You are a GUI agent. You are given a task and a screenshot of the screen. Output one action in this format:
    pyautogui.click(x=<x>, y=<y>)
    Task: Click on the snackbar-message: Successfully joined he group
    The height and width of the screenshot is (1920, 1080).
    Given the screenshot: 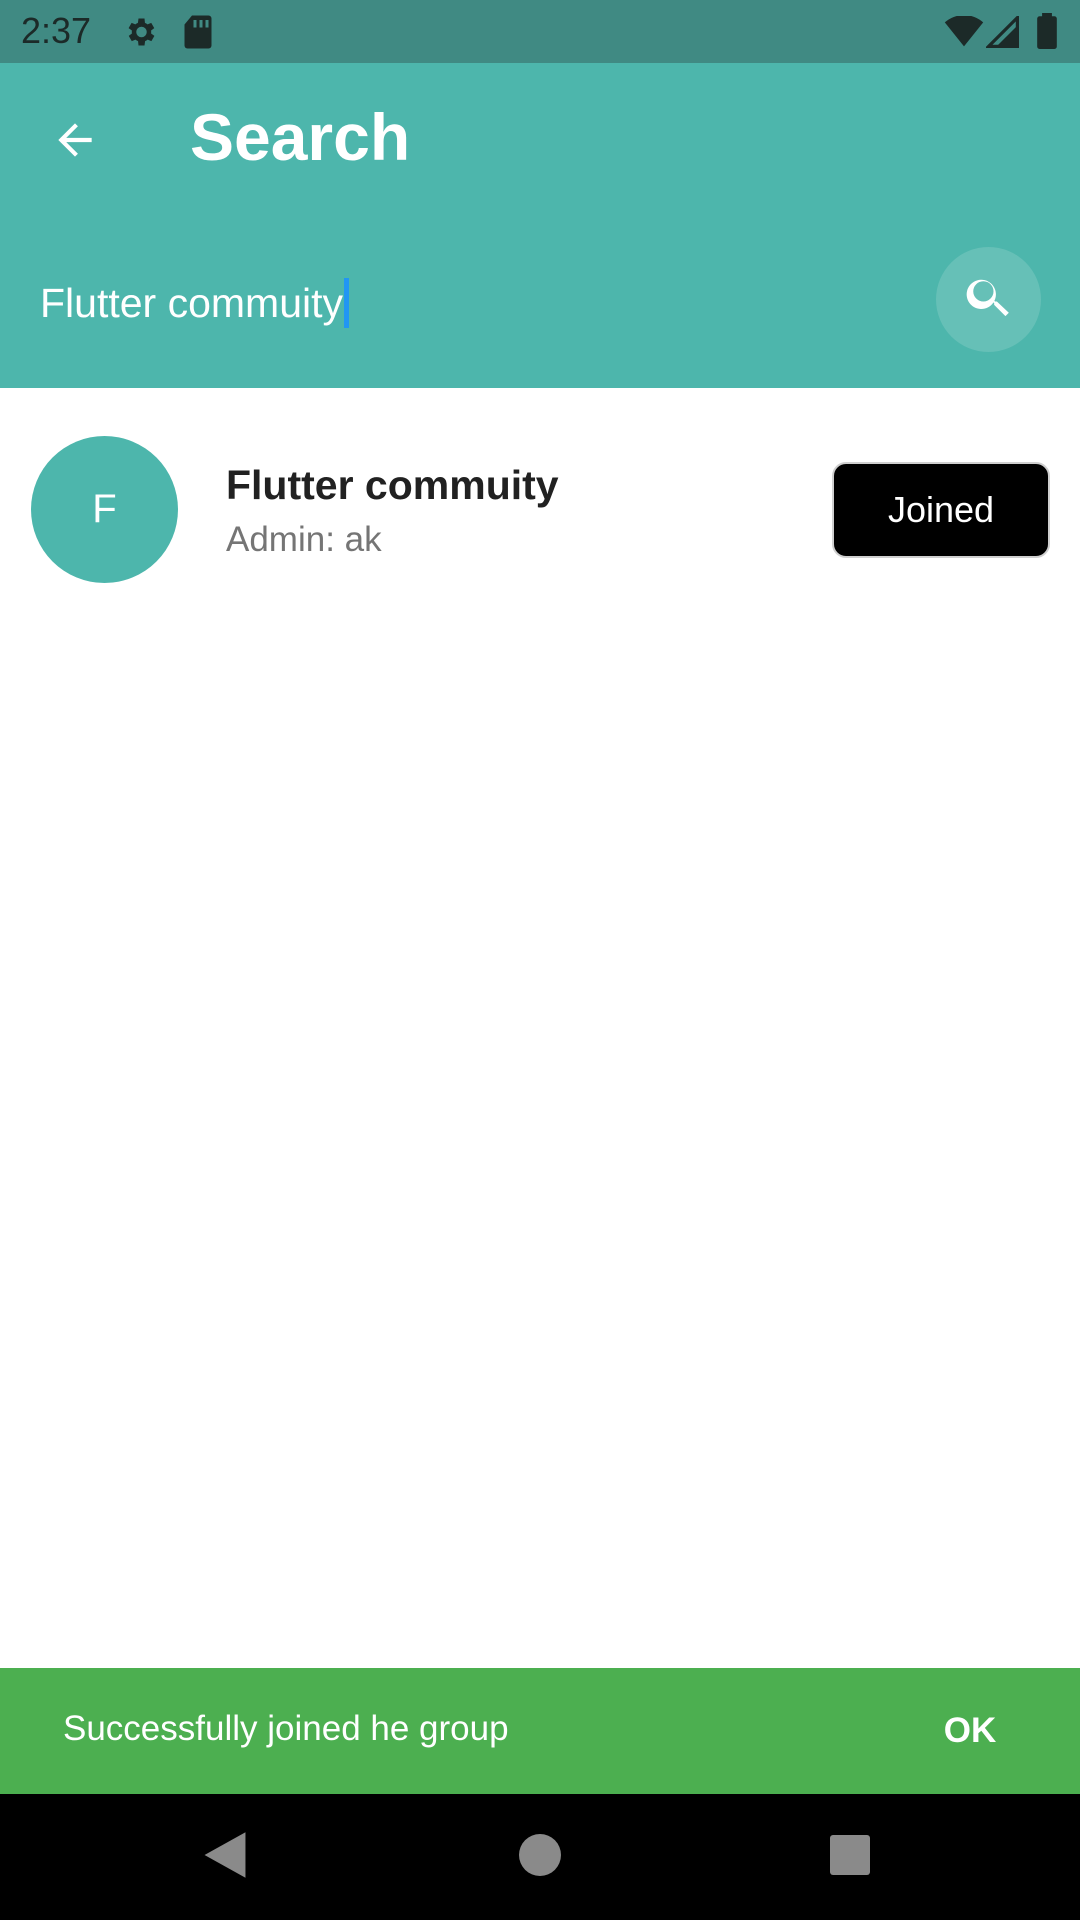 What is the action you would take?
    pyautogui.click(x=286, y=1728)
    